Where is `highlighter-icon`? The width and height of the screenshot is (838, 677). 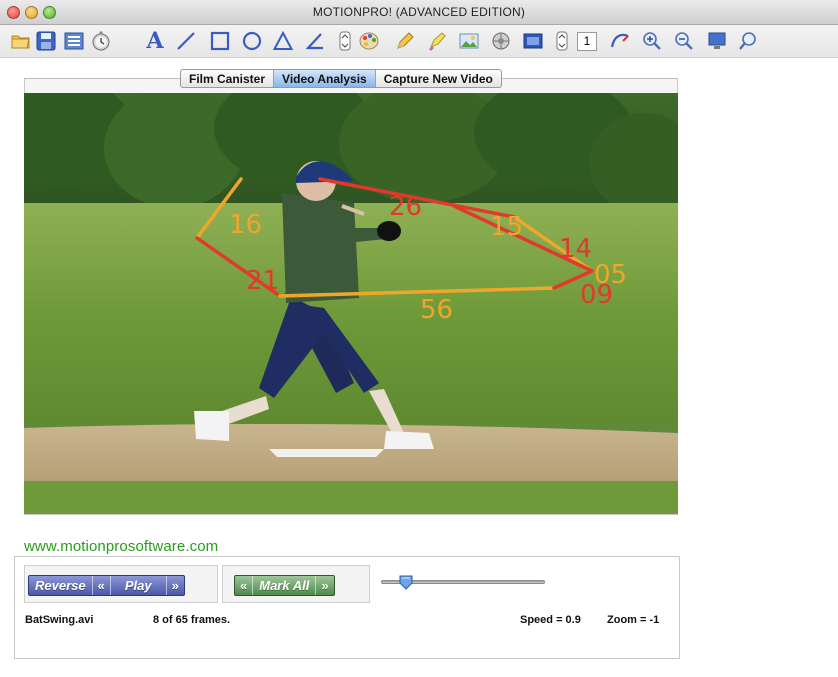 highlighter-icon is located at coordinates (437, 41).